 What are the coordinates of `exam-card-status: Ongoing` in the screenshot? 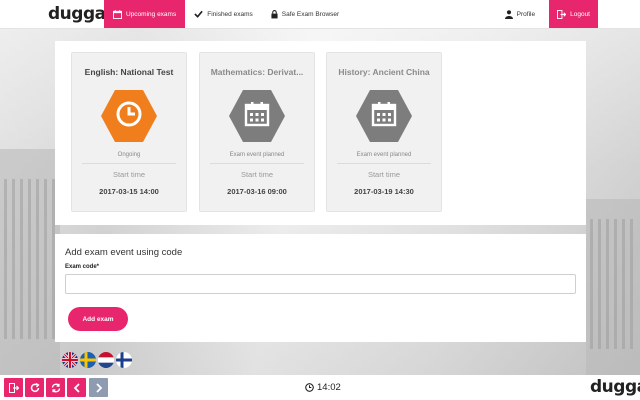 It's located at (129, 155).